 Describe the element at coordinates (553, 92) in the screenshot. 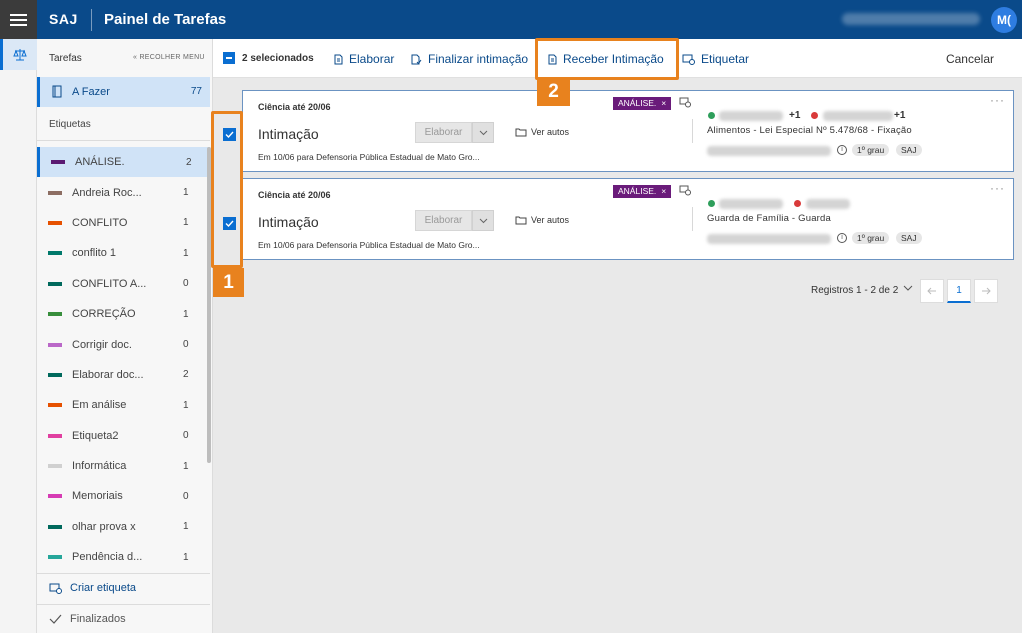

I see `callout-number-2: 2` at that location.